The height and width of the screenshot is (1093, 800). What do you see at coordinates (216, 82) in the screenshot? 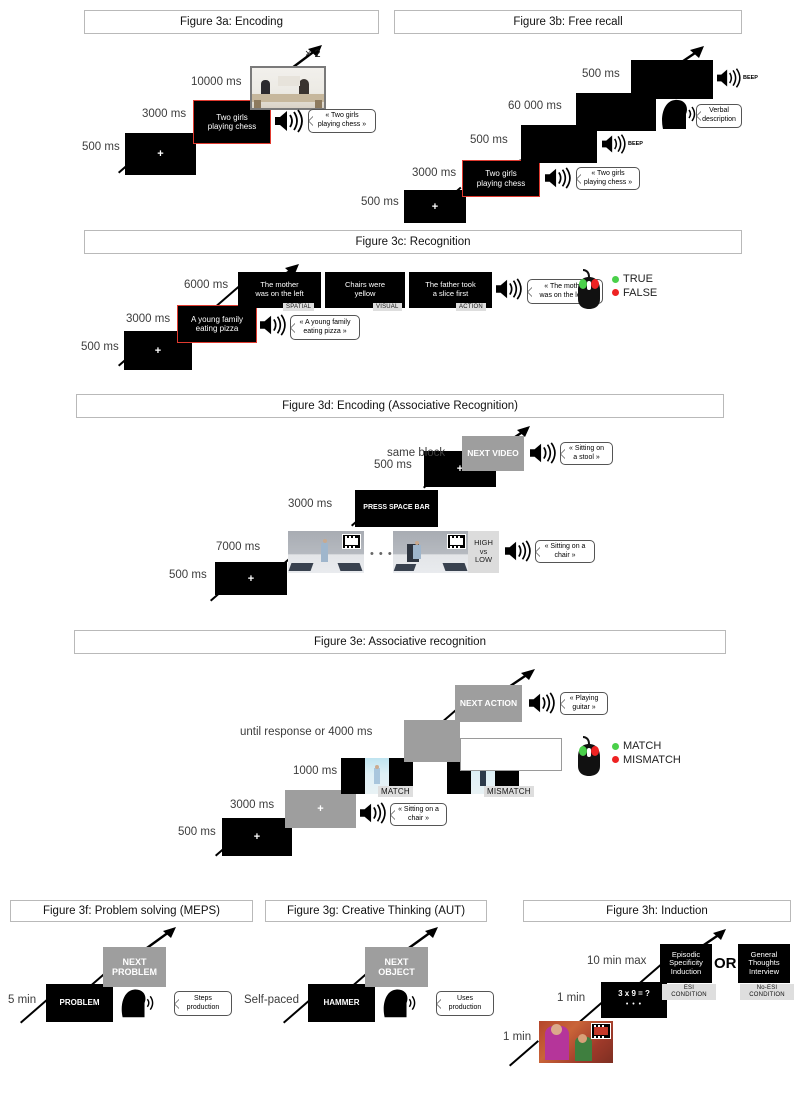
I see `duration-10000ms-3a: 10000 ms` at bounding box center [216, 82].